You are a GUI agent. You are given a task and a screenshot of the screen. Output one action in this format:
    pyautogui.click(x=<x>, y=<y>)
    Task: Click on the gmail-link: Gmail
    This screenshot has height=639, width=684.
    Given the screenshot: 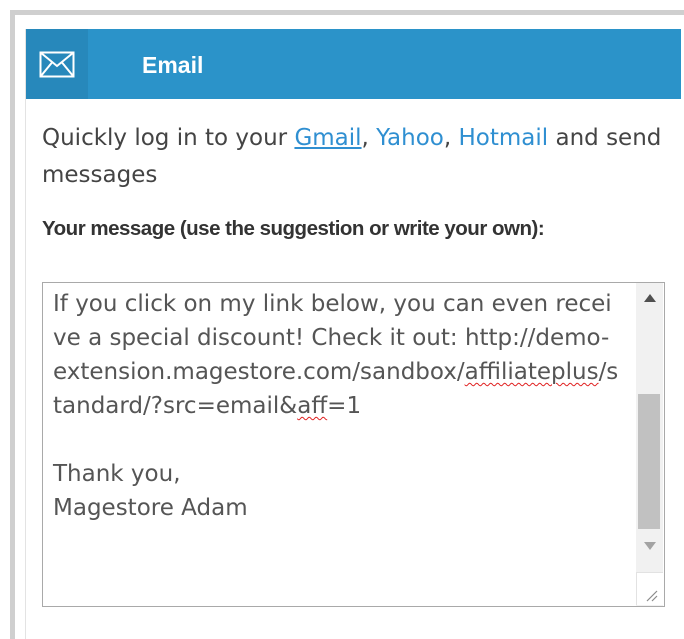 What is the action you would take?
    pyautogui.click(x=327, y=138)
    